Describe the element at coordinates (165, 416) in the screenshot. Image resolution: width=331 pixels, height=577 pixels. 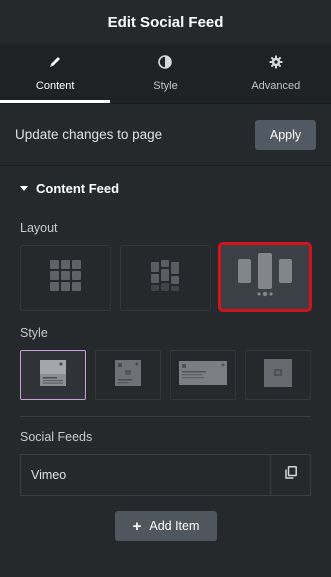
I see `section-divider` at that location.